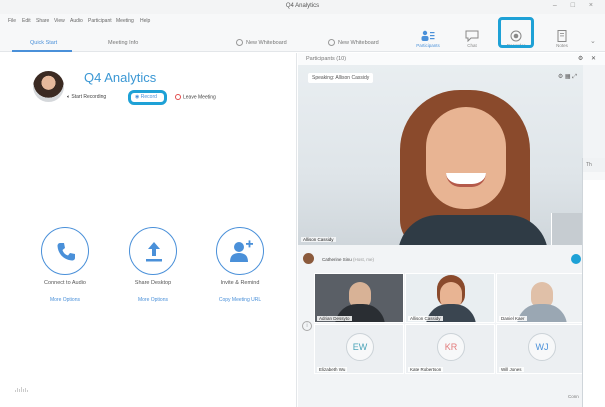  I want to click on start-recording-button: 🔈︎ Start Recording, so click(86, 97).